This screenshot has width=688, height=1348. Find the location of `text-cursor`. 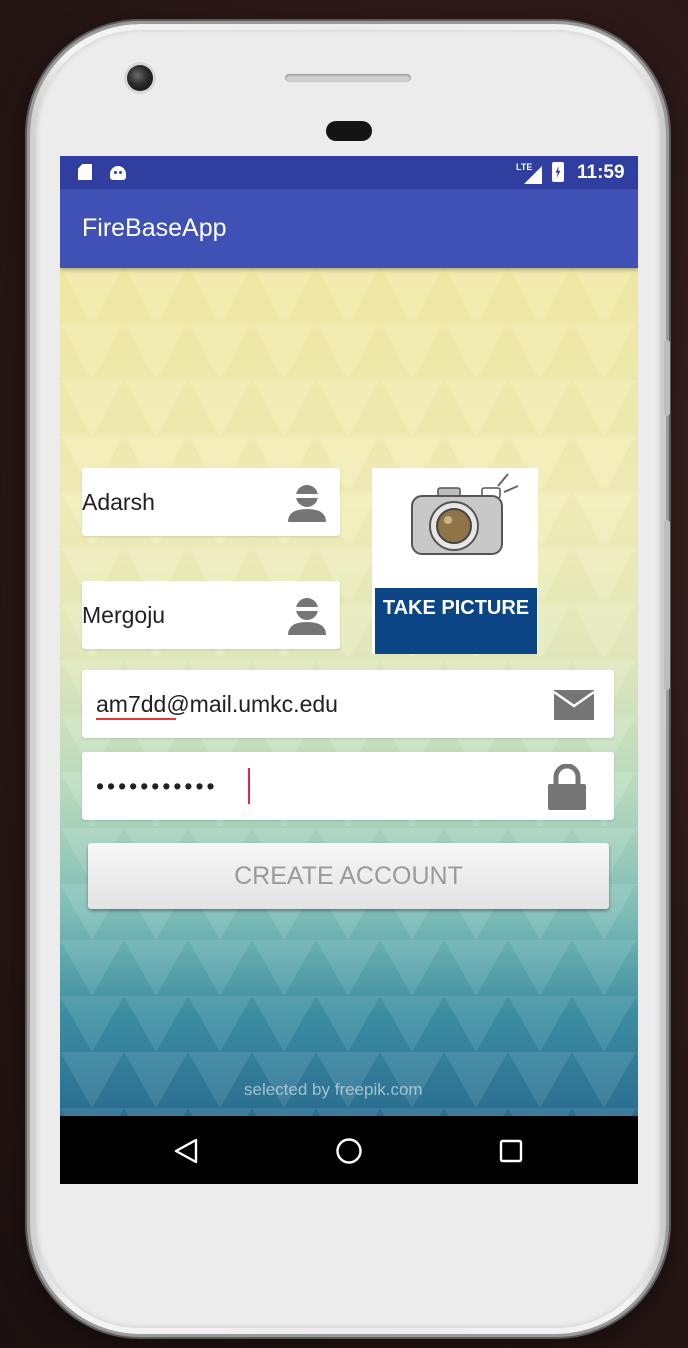

text-cursor is located at coordinates (249, 786).